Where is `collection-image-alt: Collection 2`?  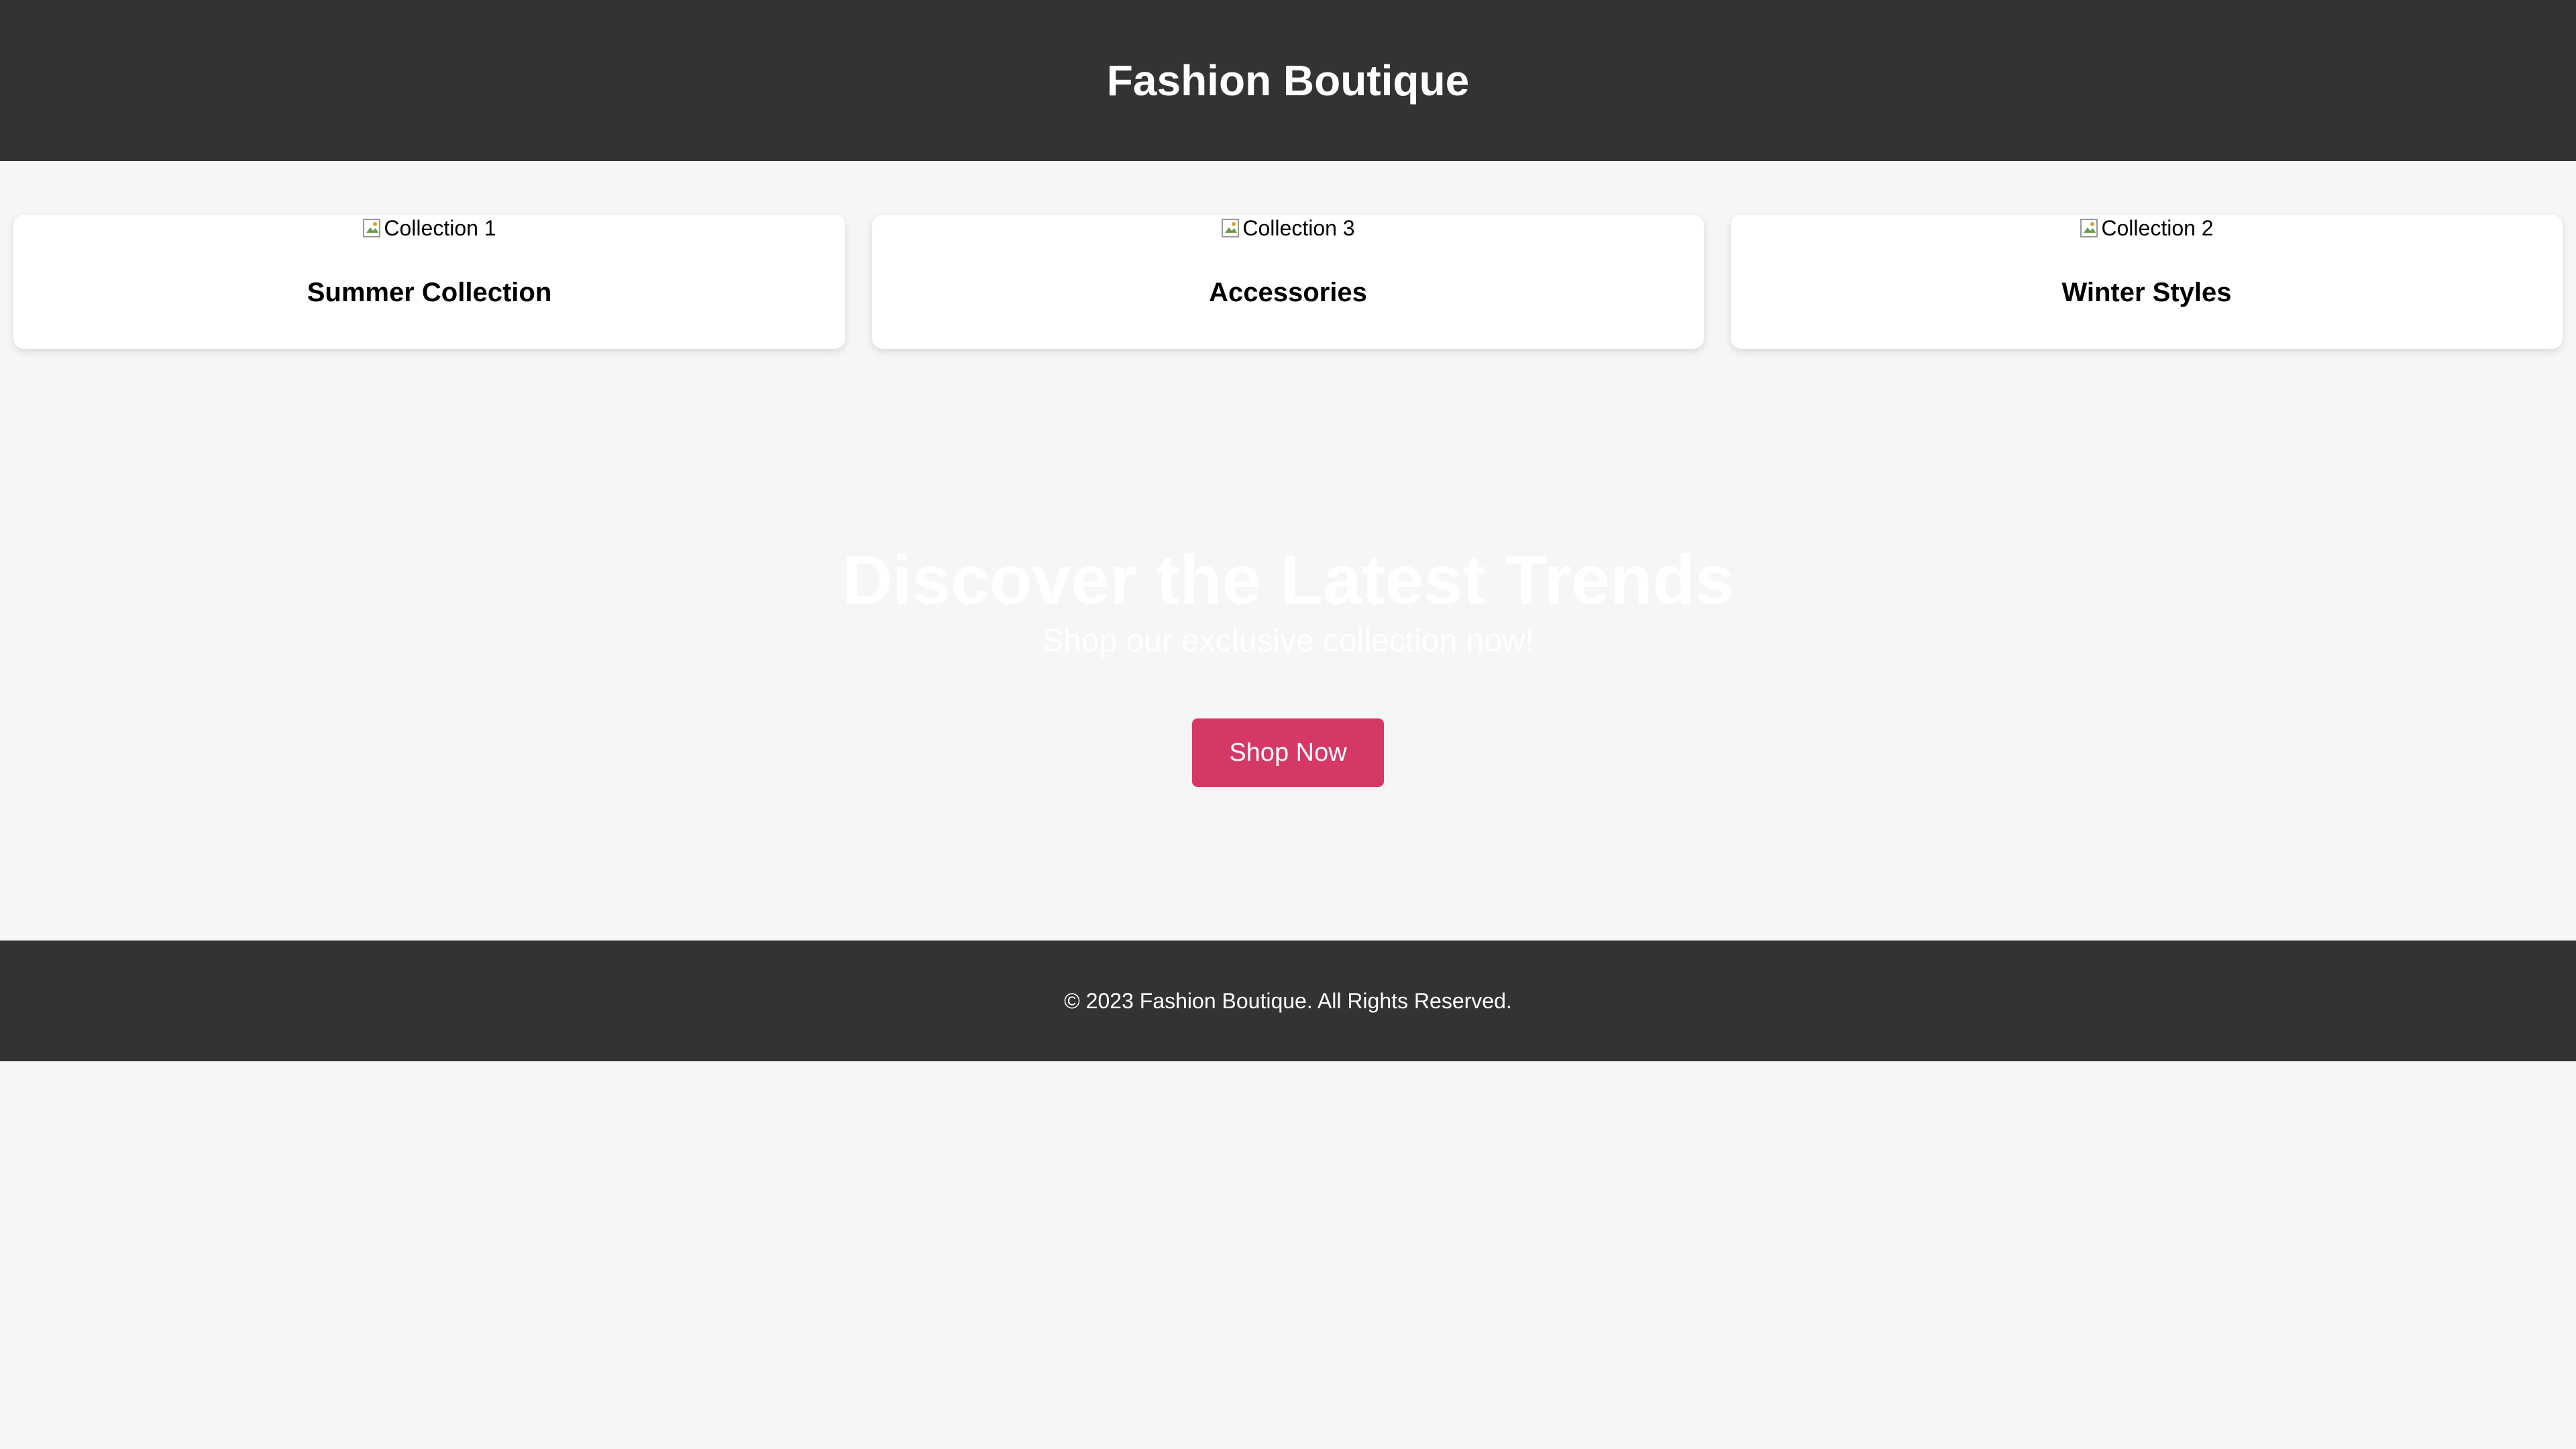
collection-image-alt: Collection 2 is located at coordinates (2157, 227).